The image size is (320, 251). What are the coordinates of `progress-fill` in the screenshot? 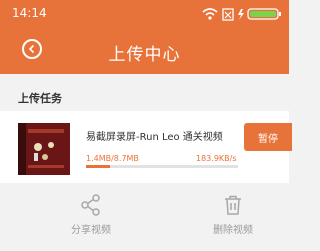 It's located at (98, 166).